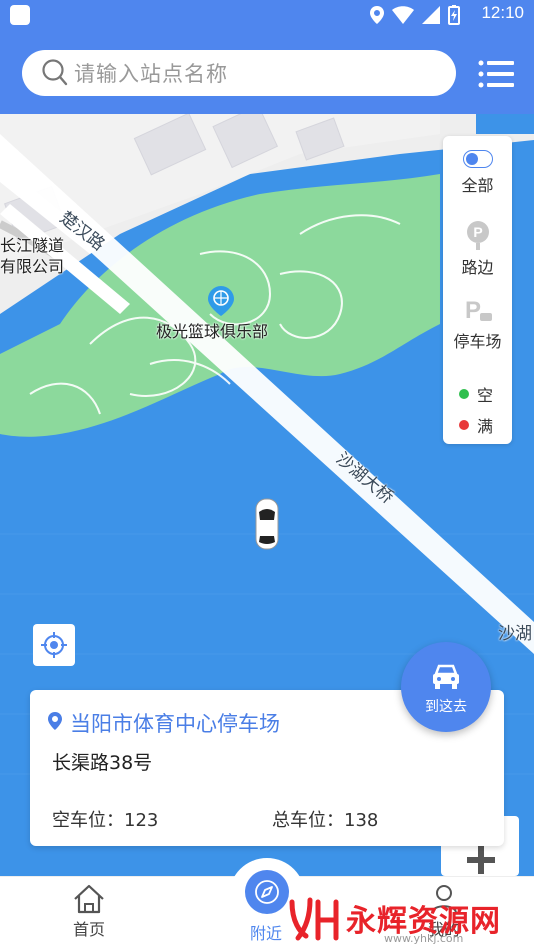 This screenshot has height=950, width=534. I want to click on watermark-logo, so click(314, 919).